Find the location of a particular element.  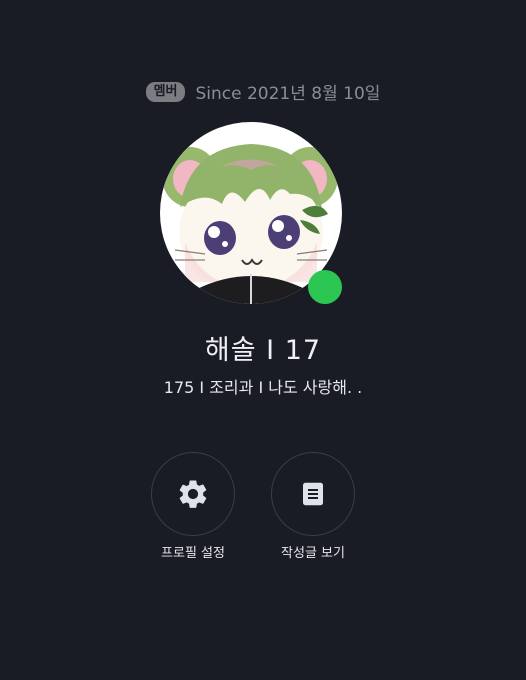

member-meta: 멤버 Since 2021년 8월 10일 is located at coordinates (263, 91).